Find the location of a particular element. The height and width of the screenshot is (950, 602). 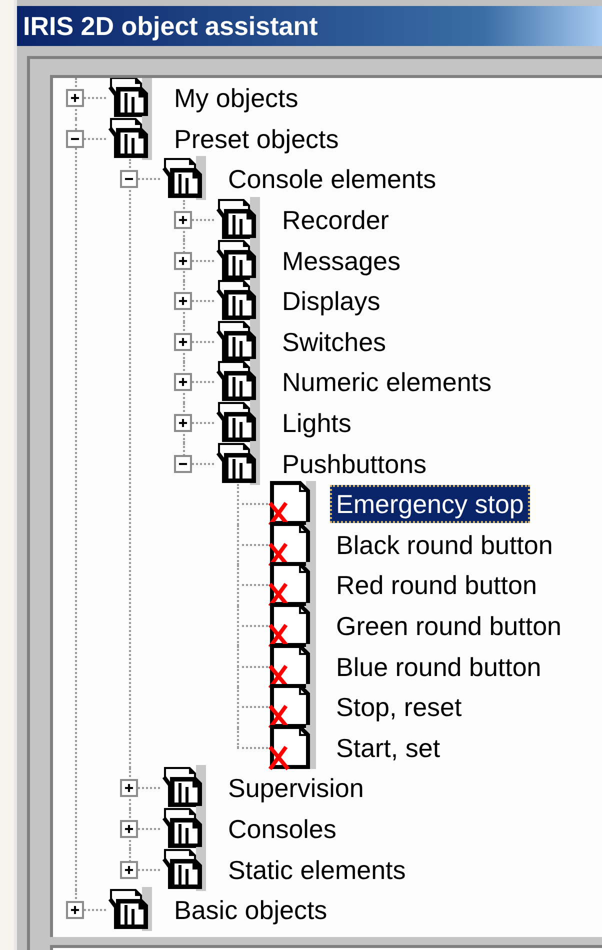

window-title: IRIS 2D object assistant is located at coordinates (309, 26).